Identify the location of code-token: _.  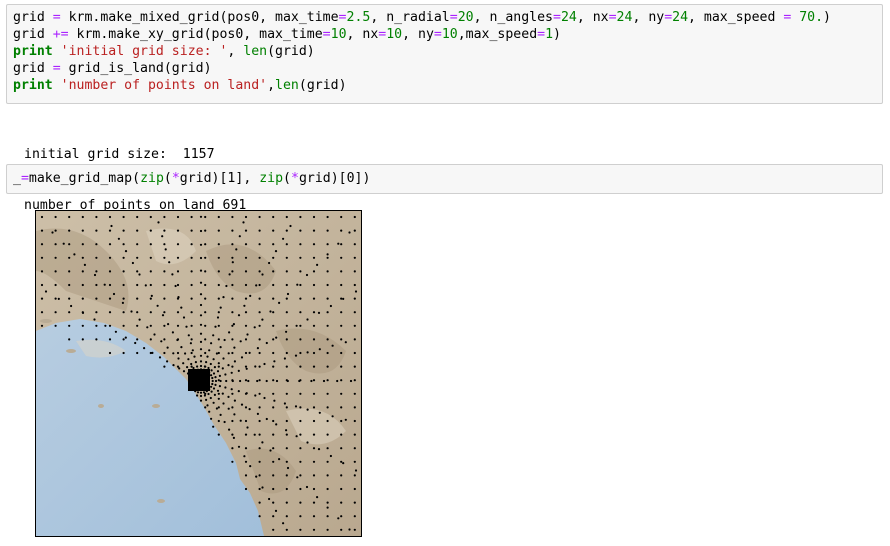
(17, 178).